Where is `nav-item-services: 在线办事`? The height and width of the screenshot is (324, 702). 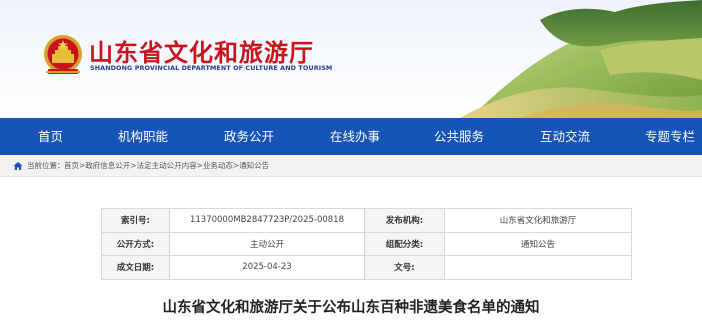
nav-item-services: 在线办事 is located at coordinates (355, 136).